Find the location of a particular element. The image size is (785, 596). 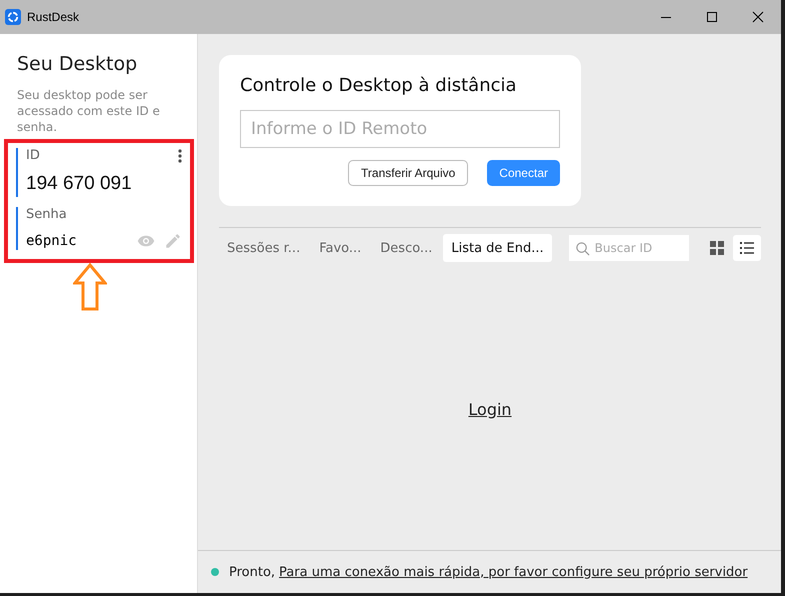

remote-id-field: Informe o ID Remoto is located at coordinates (400, 129).